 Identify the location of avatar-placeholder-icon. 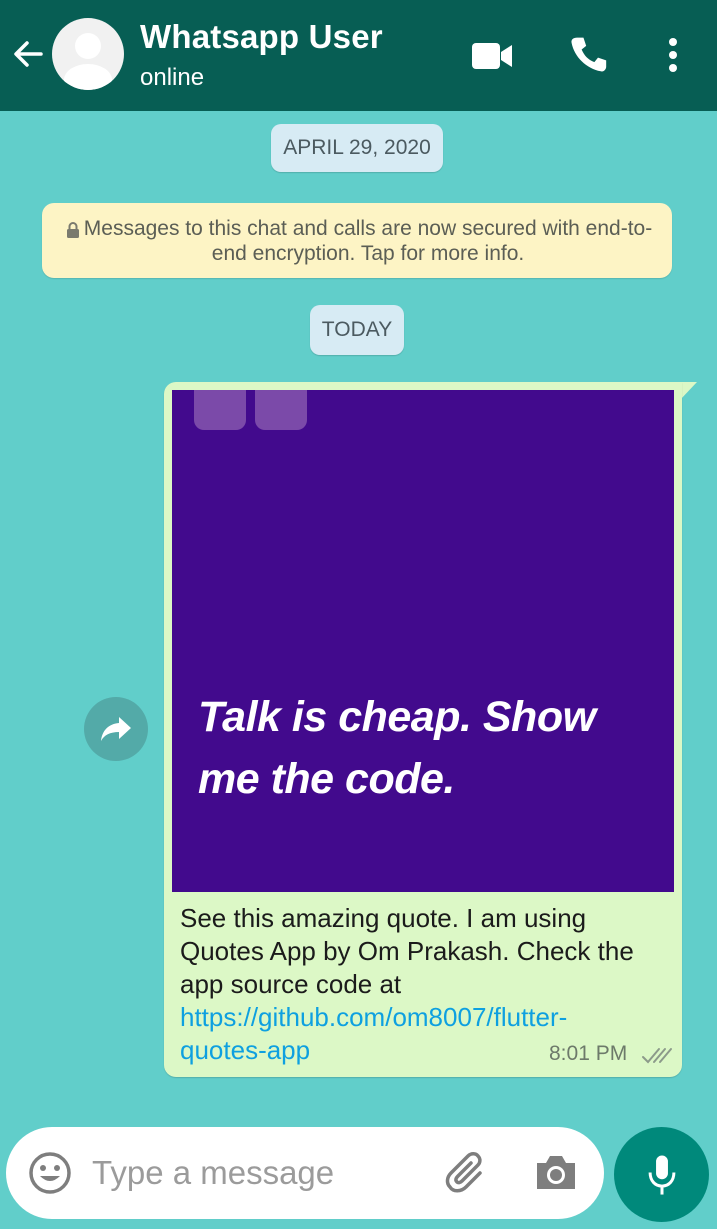
(88, 61).